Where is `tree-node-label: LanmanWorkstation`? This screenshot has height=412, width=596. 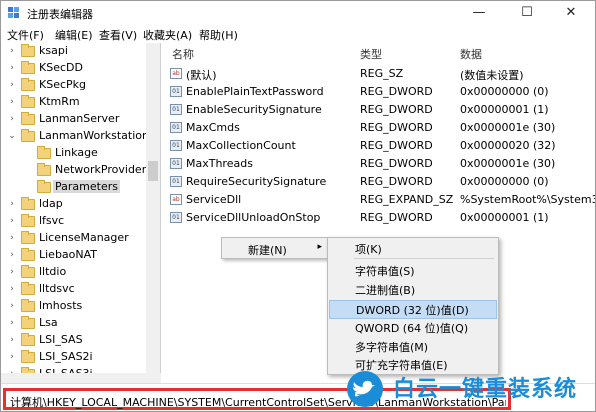 tree-node-label: LanmanWorkstation is located at coordinates (94, 135).